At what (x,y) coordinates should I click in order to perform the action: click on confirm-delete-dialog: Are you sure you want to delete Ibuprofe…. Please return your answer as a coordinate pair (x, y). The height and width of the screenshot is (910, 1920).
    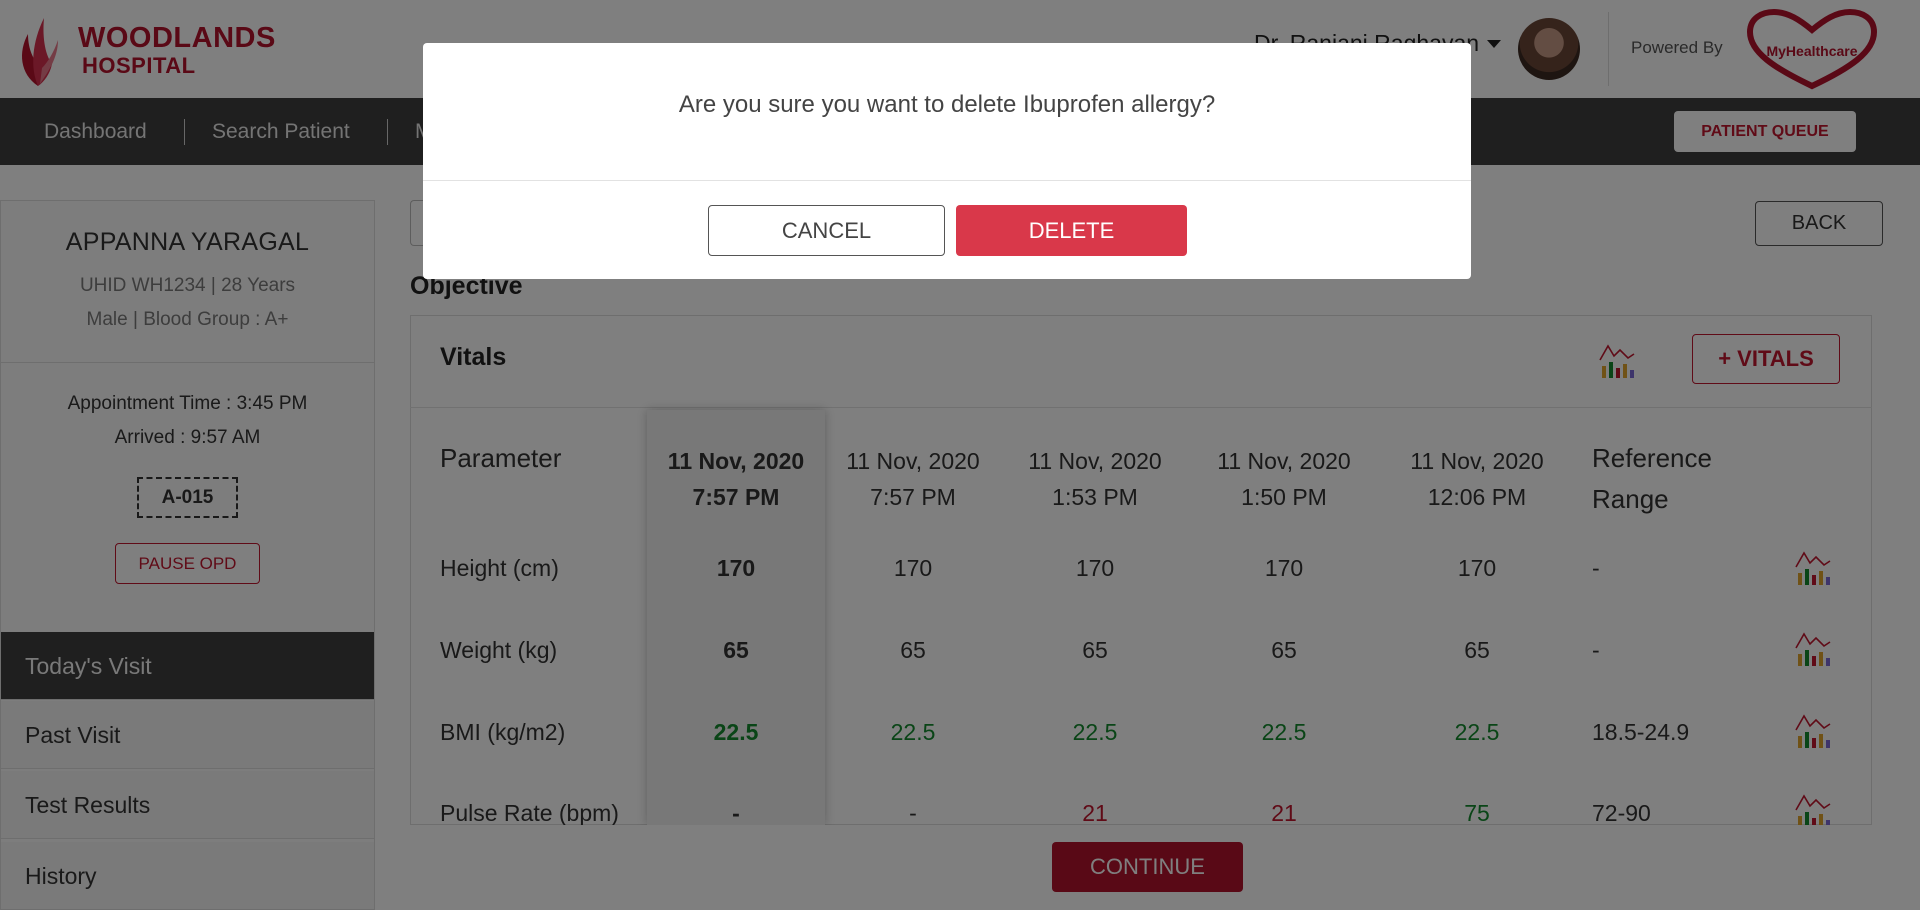
    Looking at the image, I should click on (947, 161).